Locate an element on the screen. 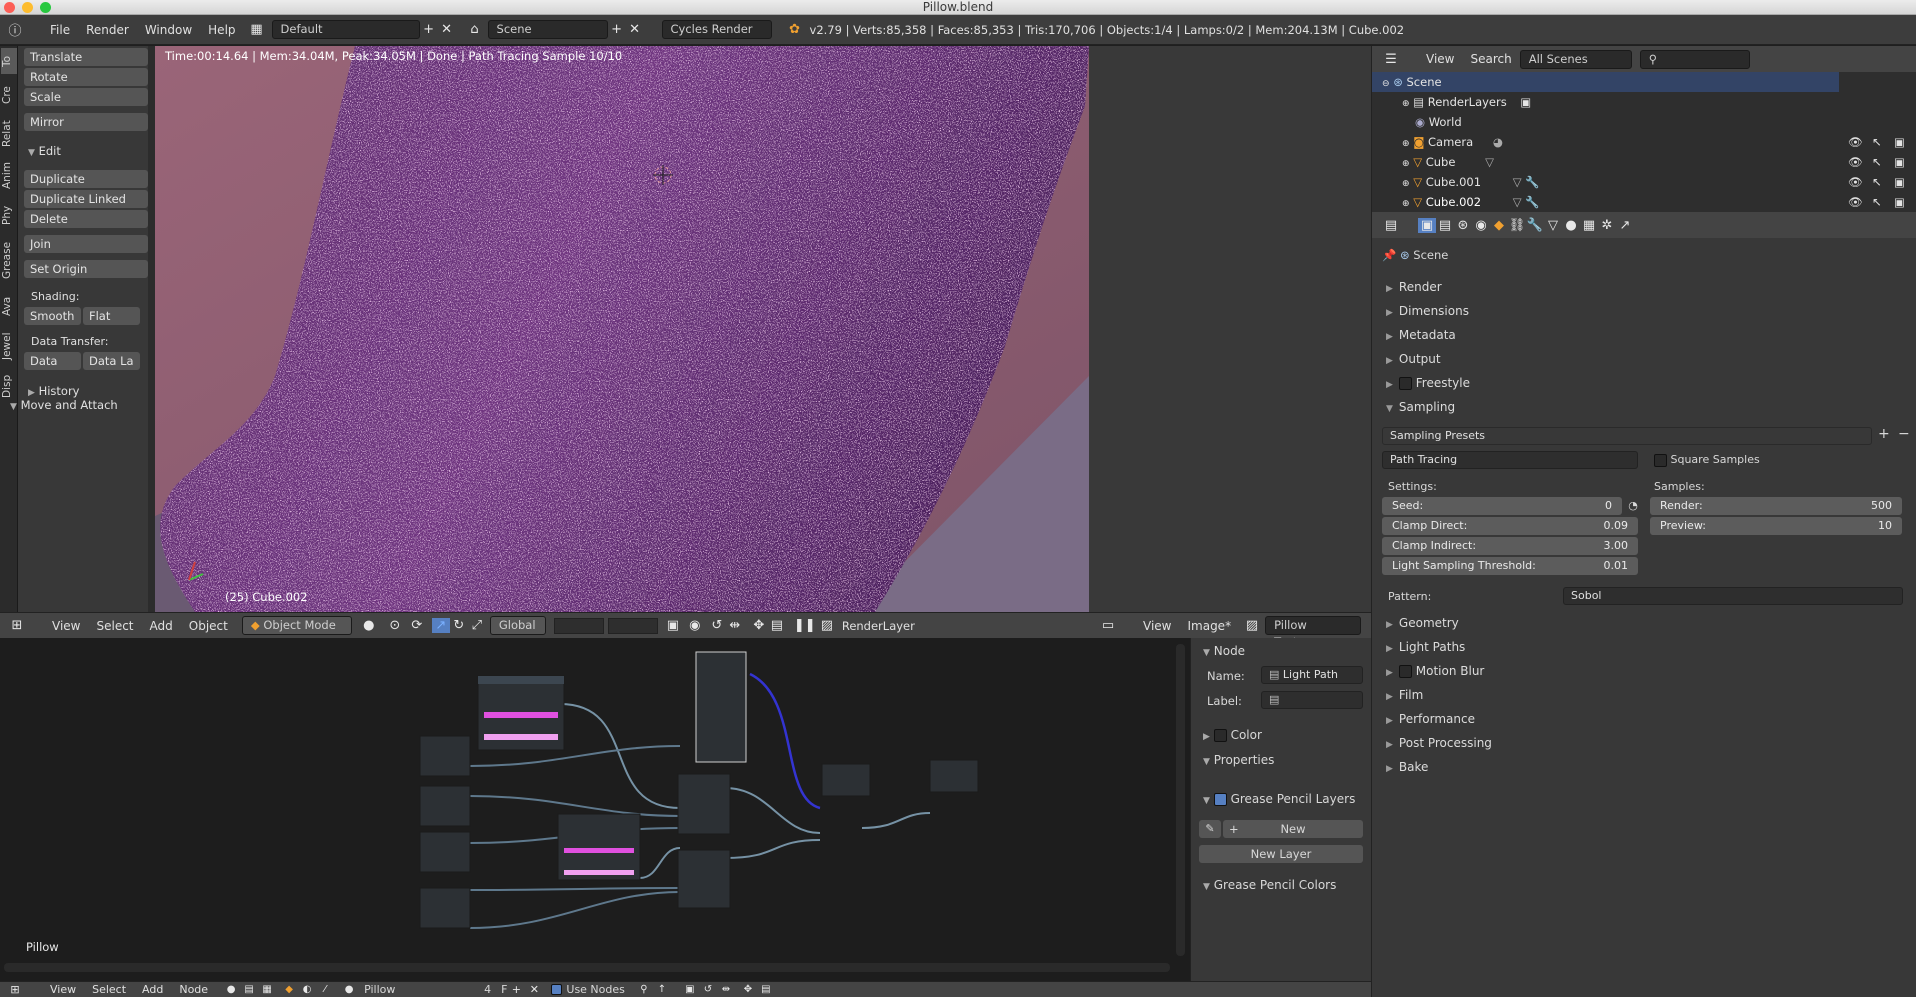  world-tab-icon: ◉ is located at coordinates (1481, 225).